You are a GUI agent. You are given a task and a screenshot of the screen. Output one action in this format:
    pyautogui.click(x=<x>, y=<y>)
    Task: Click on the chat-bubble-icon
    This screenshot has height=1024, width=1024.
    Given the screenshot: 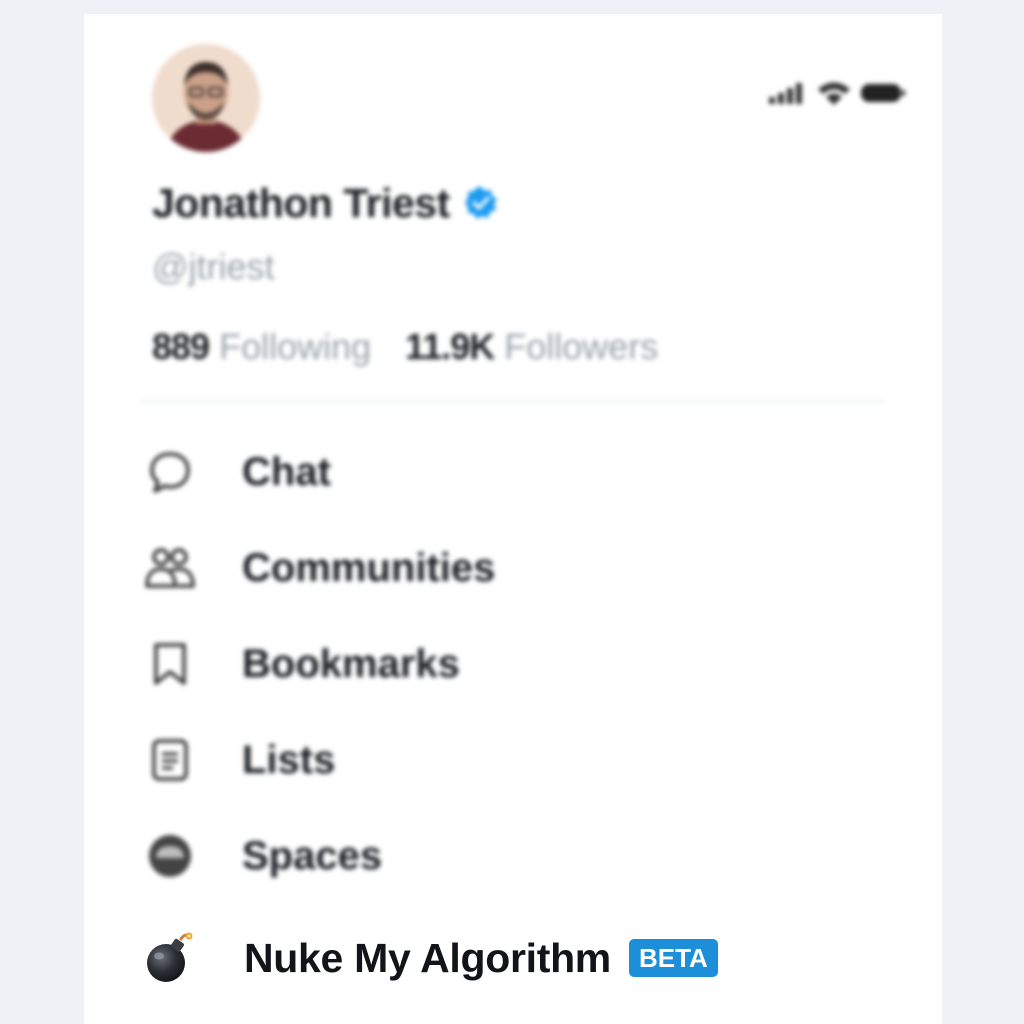 What is the action you would take?
    pyautogui.click(x=170, y=472)
    